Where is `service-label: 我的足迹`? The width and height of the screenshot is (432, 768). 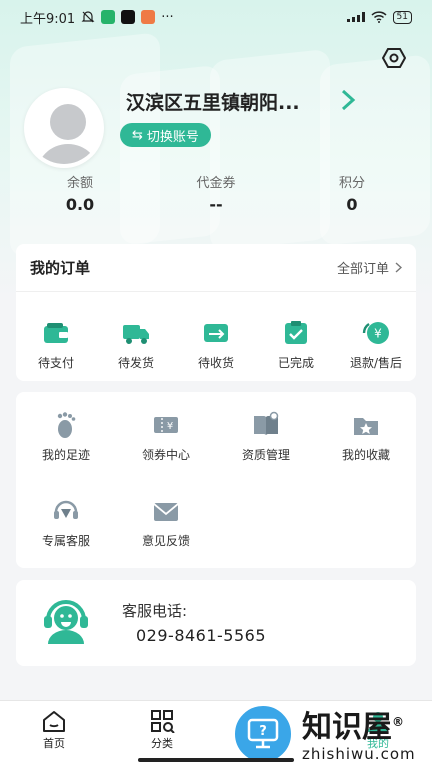
service-label: 我的足迹 is located at coordinates (65, 455).